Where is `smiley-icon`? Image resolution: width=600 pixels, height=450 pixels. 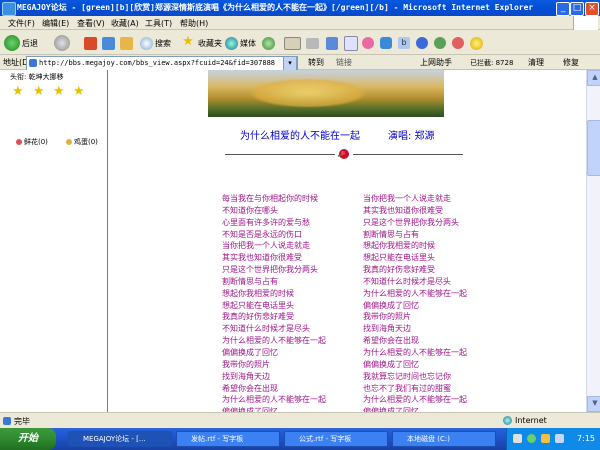
smiley-icon is located at coordinates (476, 43).